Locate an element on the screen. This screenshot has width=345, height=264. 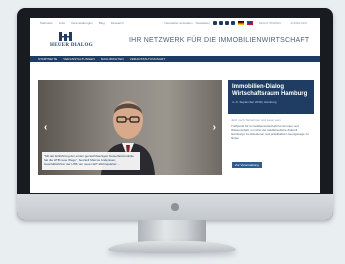
login-button: ANMELDEN is located at coordinates (298, 23).